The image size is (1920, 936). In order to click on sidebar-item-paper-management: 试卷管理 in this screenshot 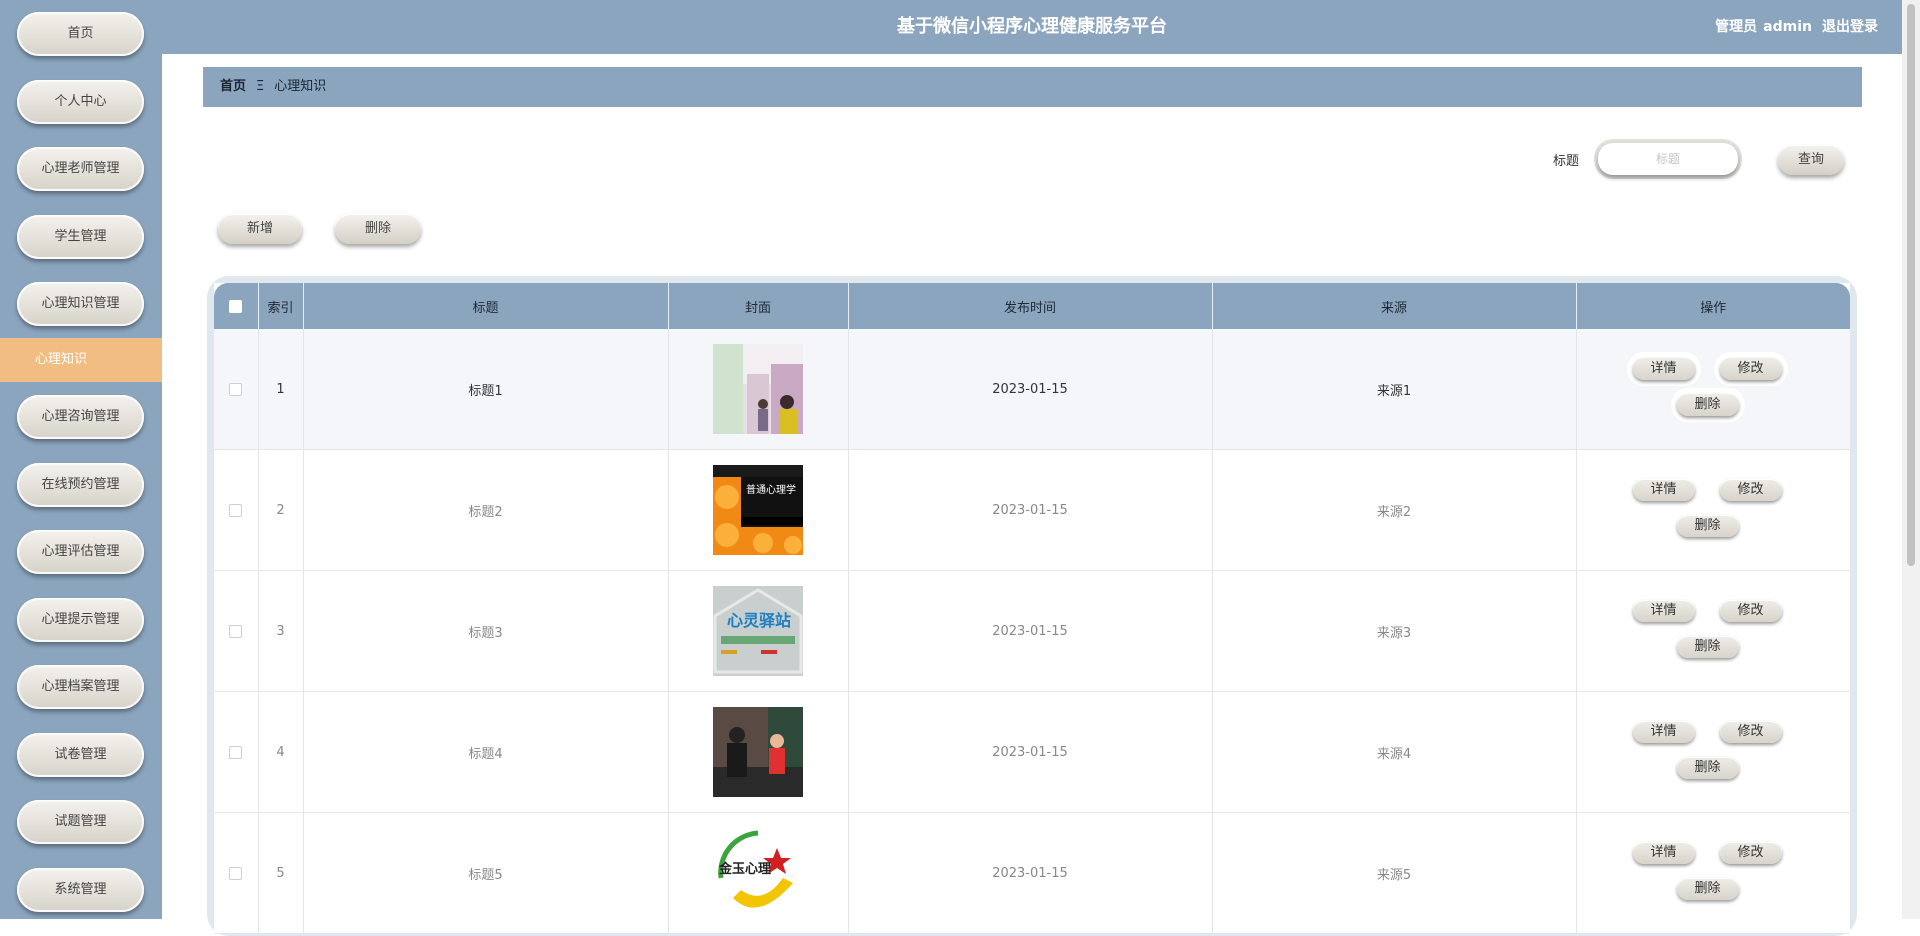, I will do `click(80, 755)`.